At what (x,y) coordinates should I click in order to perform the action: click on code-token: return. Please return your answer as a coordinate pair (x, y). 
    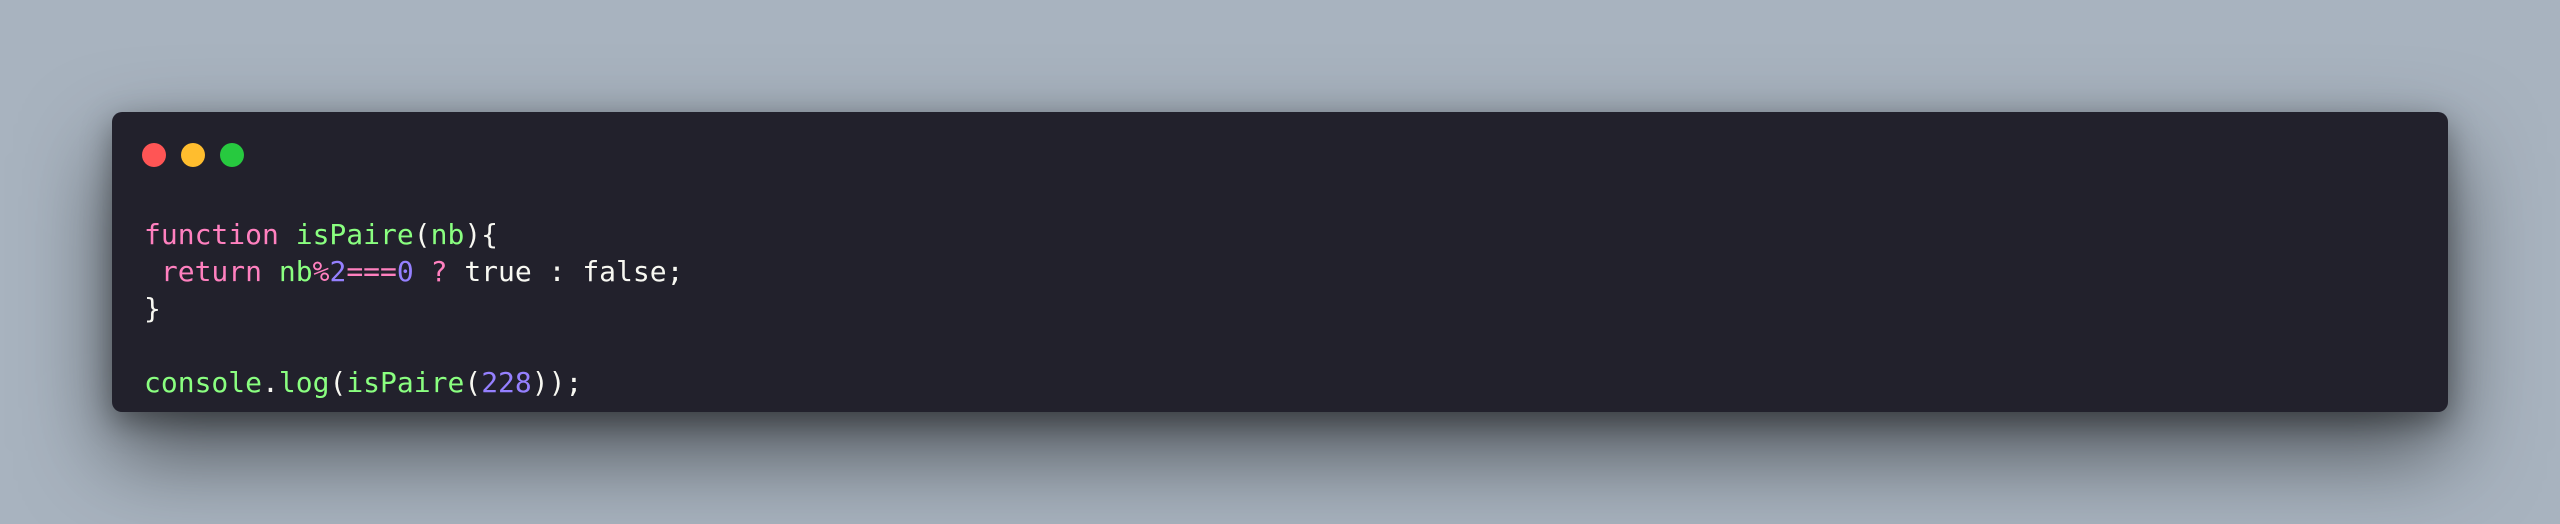
    Looking at the image, I should click on (211, 271).